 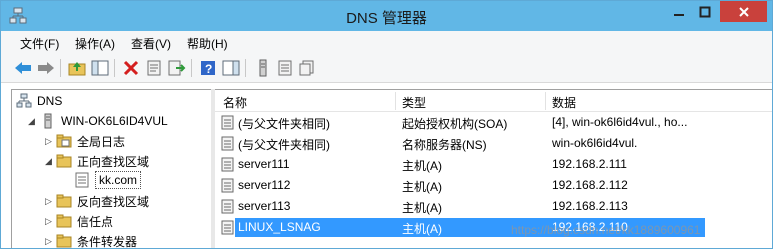 I want to click on record-name: server112, so click(x=264, y=185).